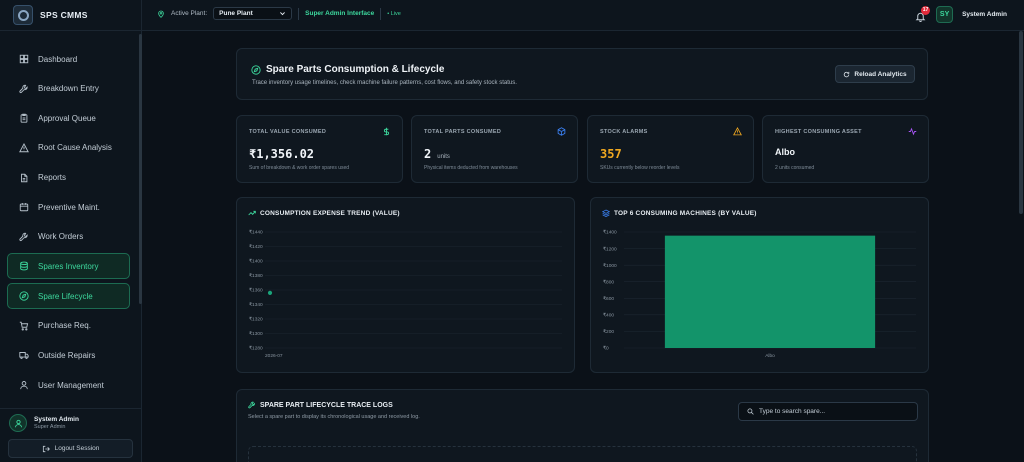  I want to click on y-tick-label: ₹0, so click(606, 349).